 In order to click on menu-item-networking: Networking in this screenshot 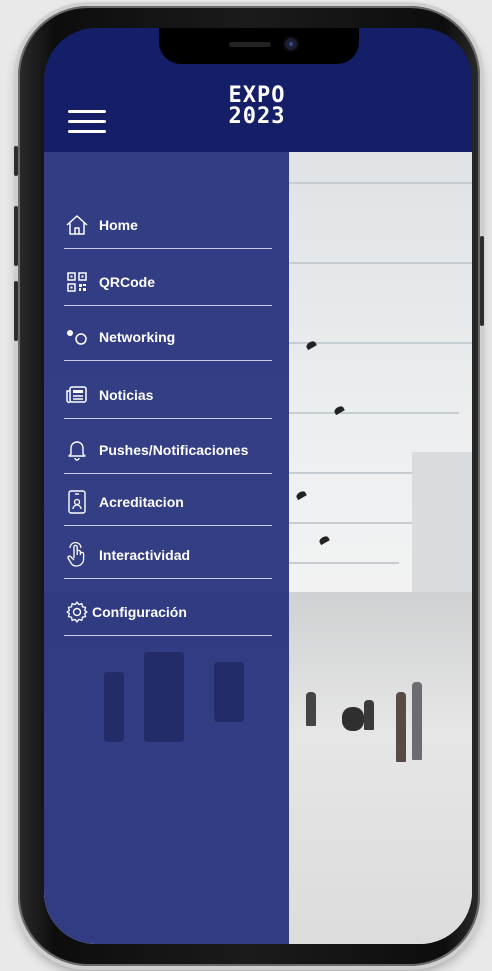, I will do `click(168, 337)`.